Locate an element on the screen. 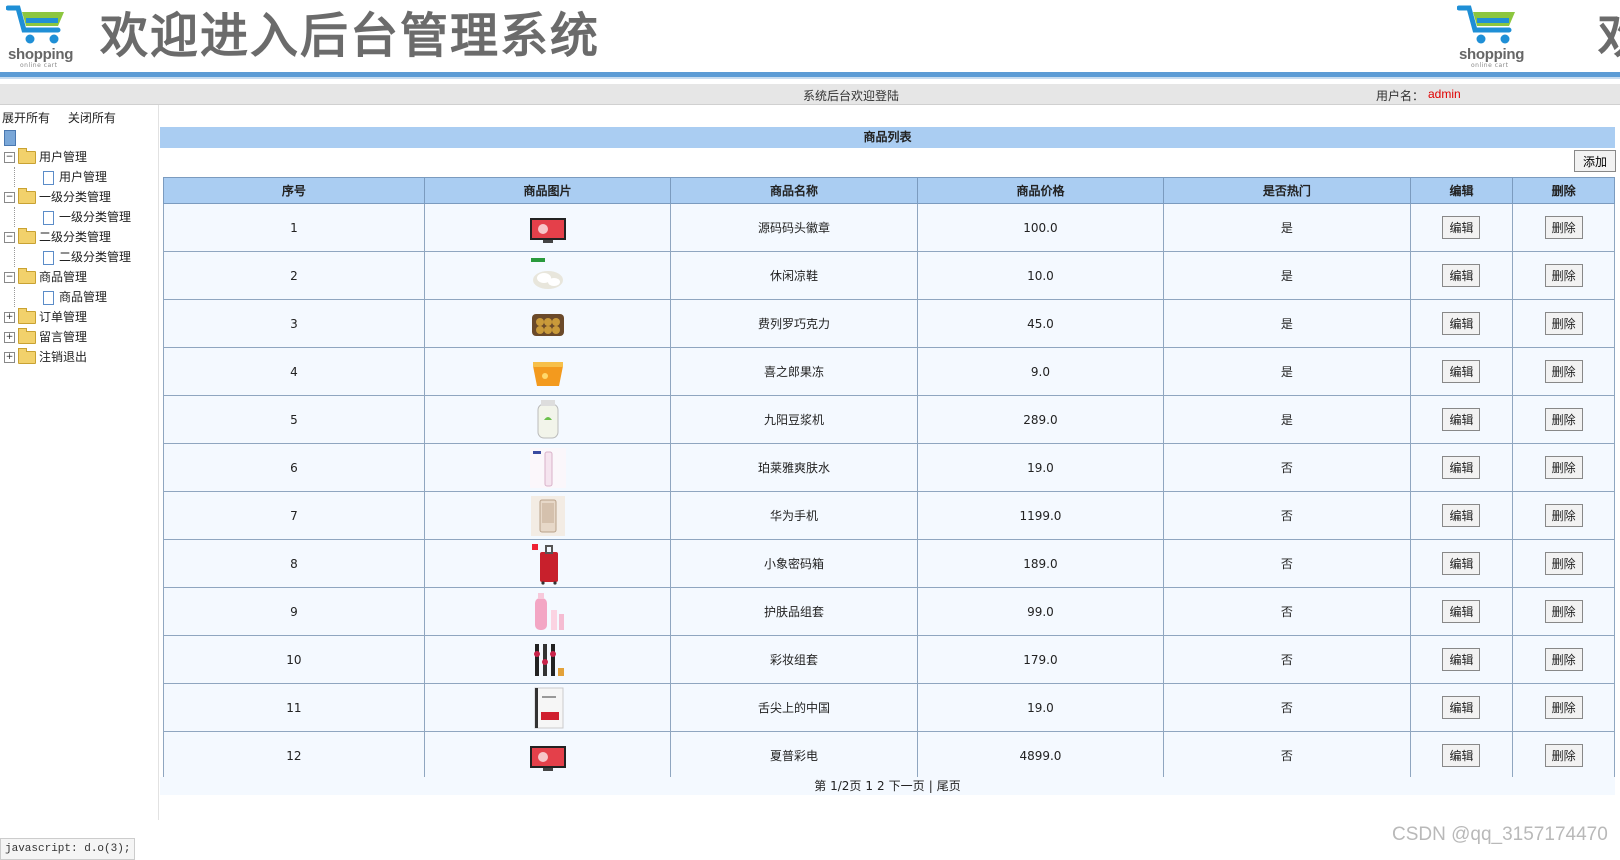  watermark: CSDN @qq_3157174470 is located at coordinates (1500, 834).